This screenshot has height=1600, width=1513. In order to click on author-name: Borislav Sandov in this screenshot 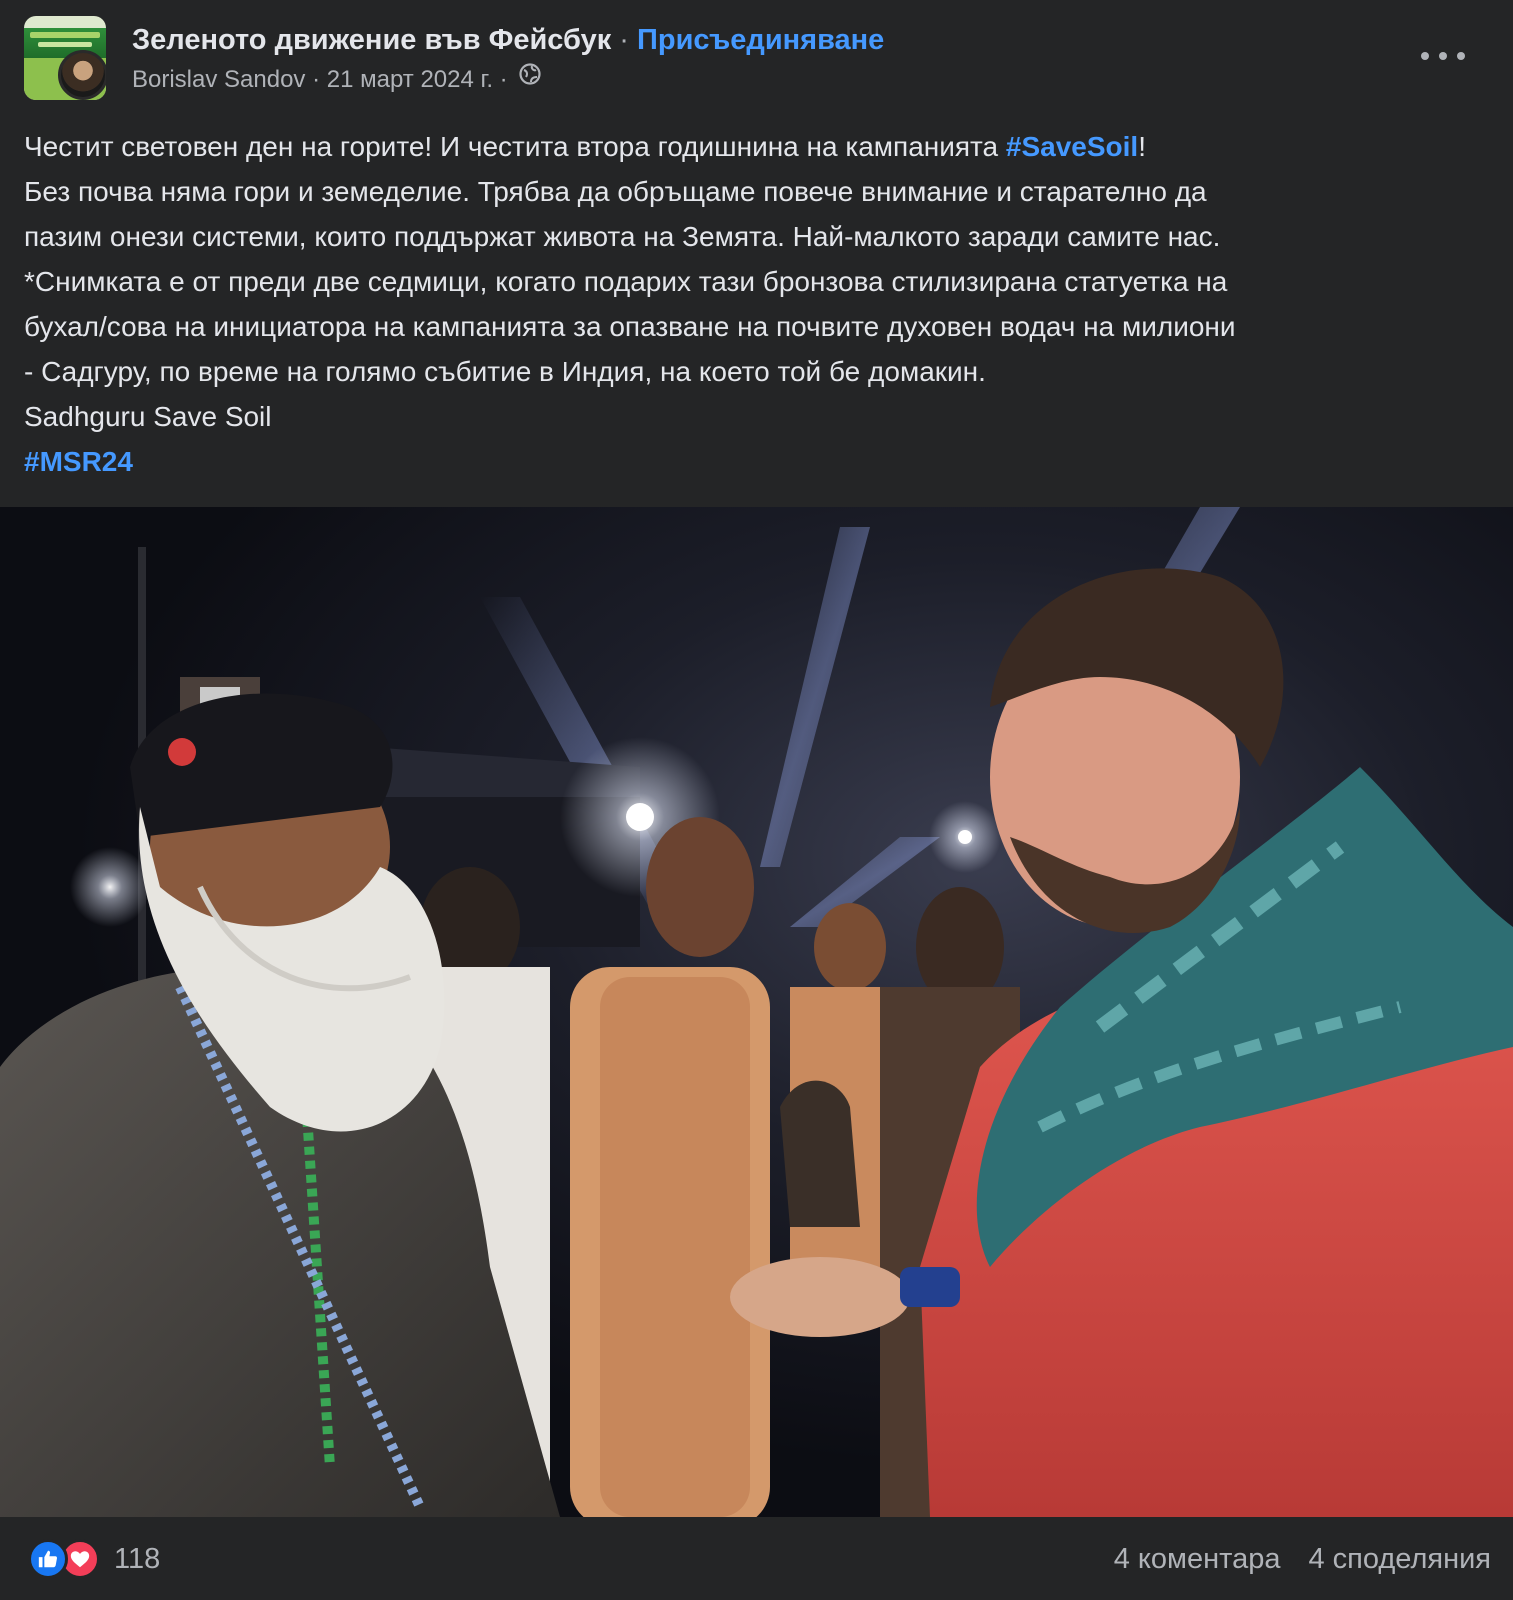, I will do `click(218, 79)`.